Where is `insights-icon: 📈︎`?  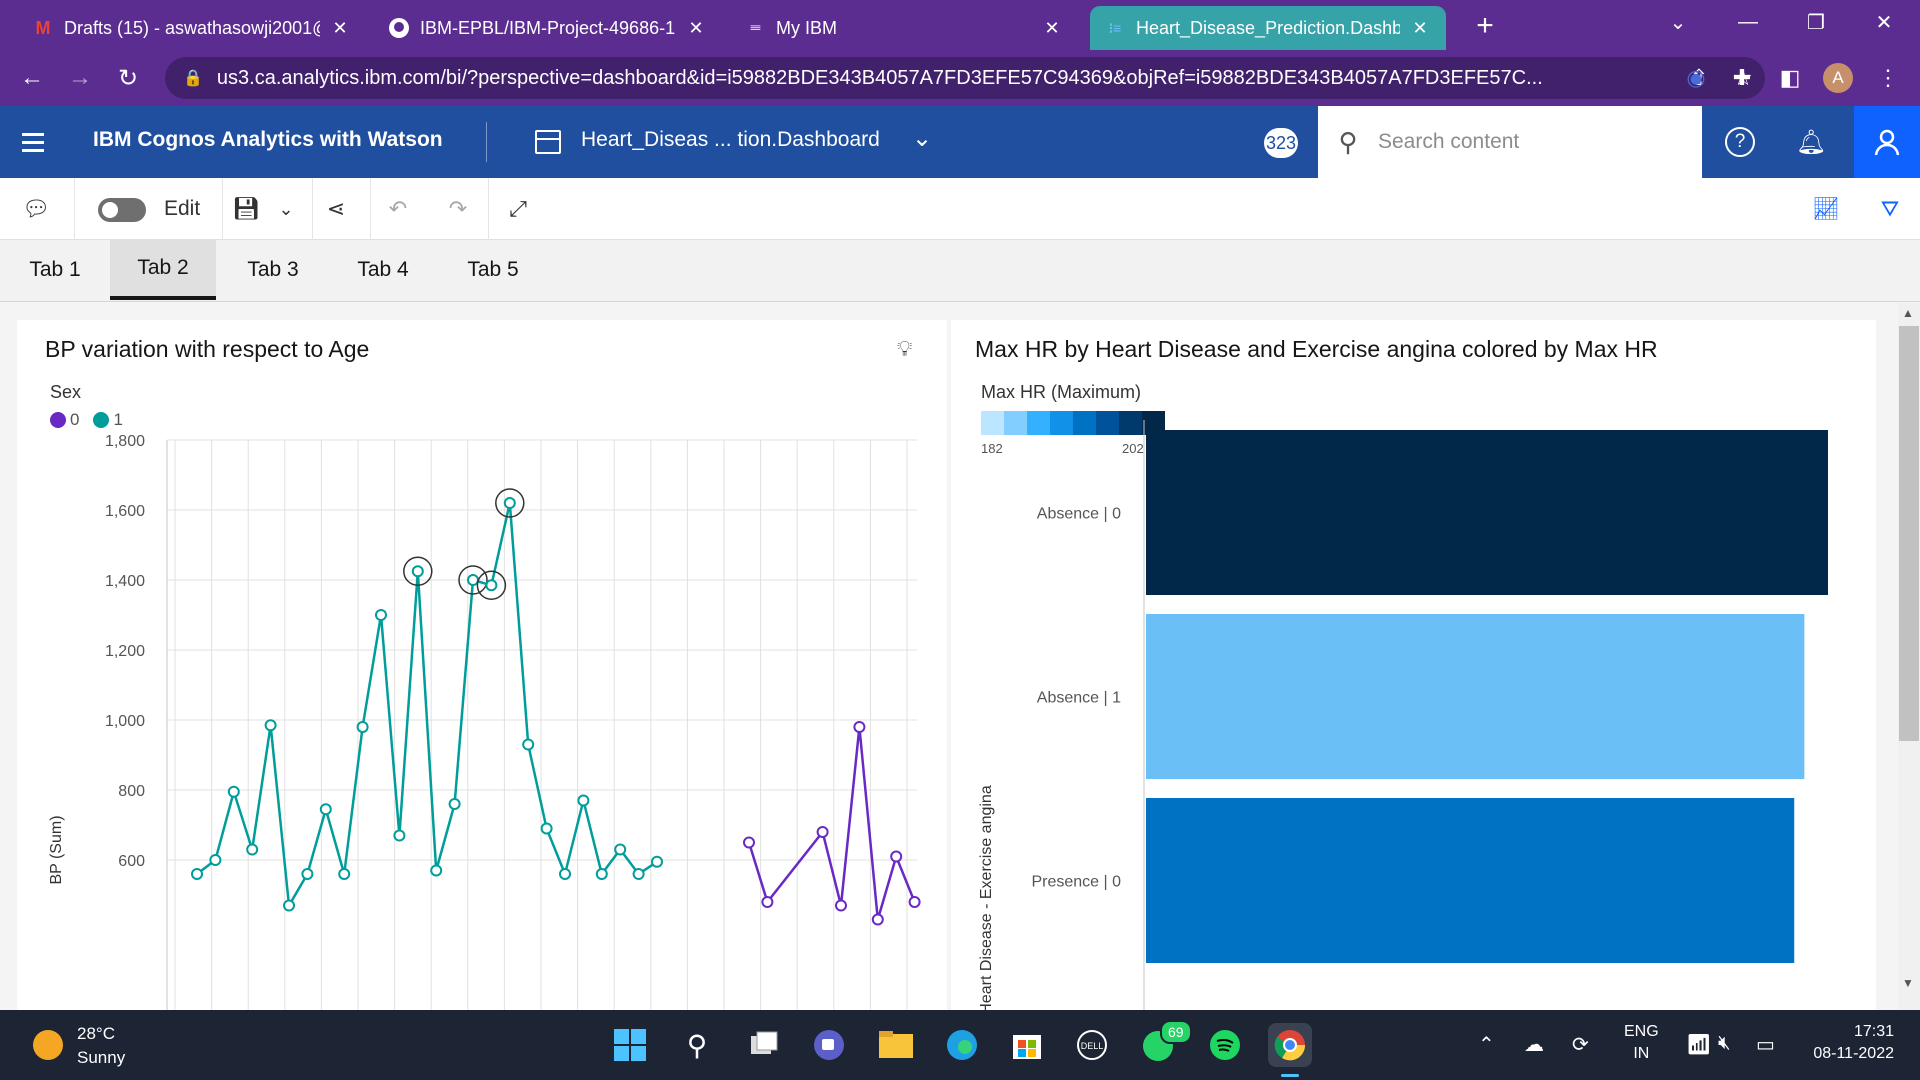
insights-icon: 📈︎ is located at coordinates (1826, 209).